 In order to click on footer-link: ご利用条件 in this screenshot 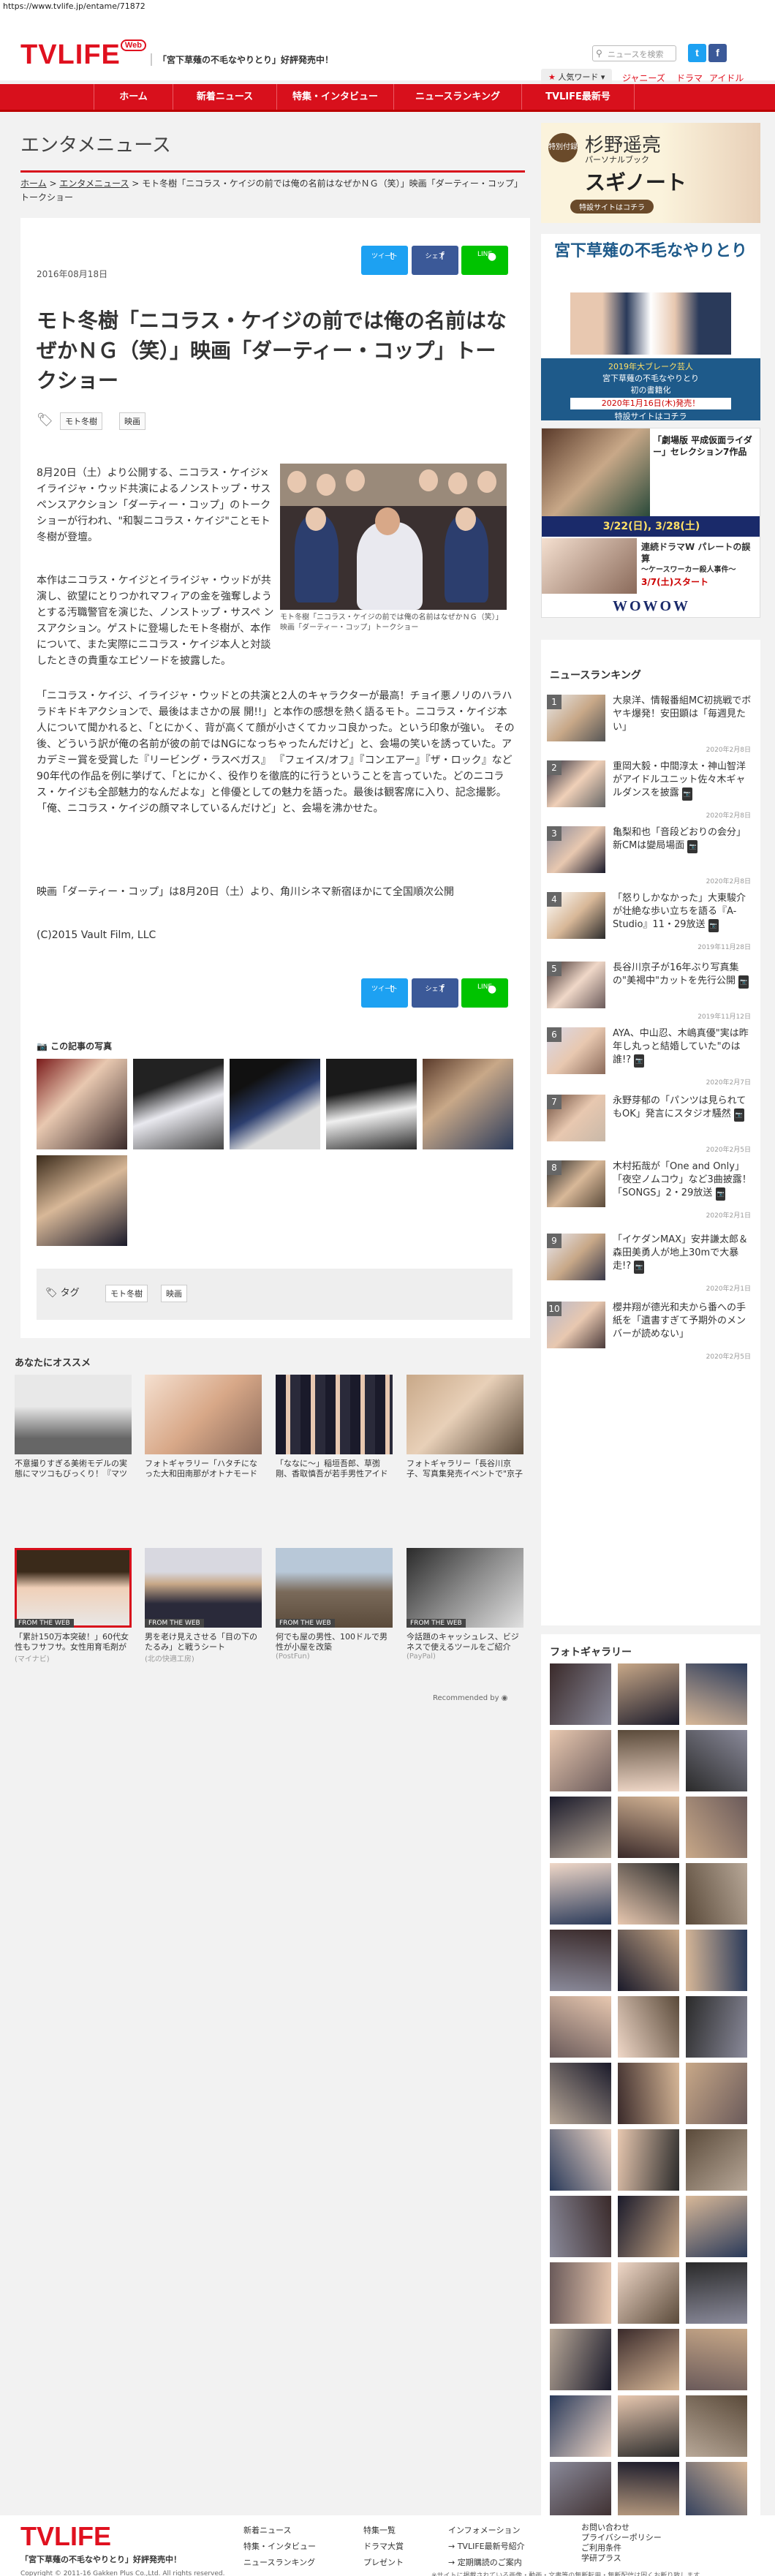, I will do `click(621, 2548)`.